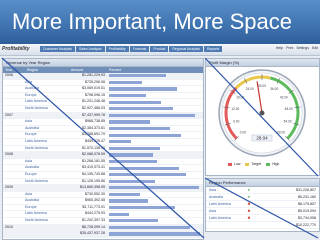 This screenshot has width=320, height=240. What do you see at coordinates (276, 164) in the screenshot?
I see `legend-high: High` at bounding box center [276, 164].